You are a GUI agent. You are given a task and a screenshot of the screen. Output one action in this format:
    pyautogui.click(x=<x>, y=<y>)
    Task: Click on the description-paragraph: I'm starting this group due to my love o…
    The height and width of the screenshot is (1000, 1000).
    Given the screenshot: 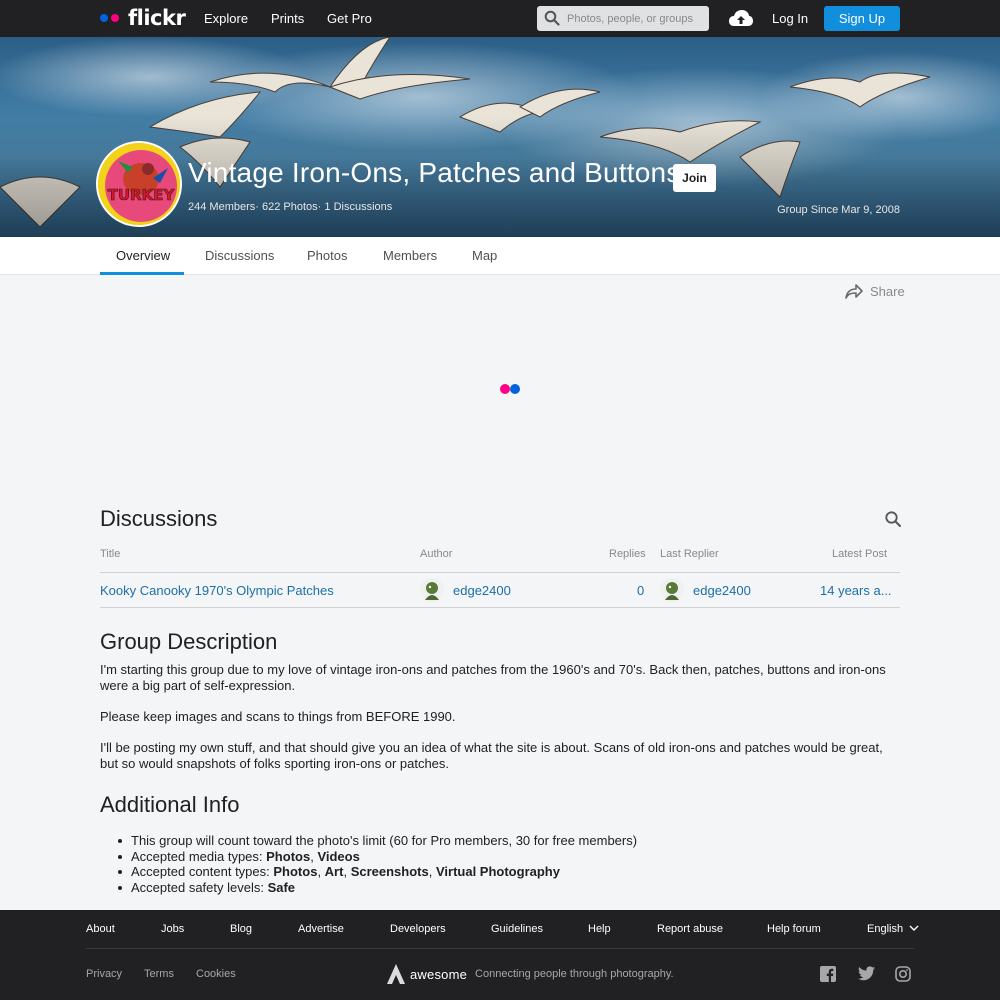 What is the action you would take?
    pyautogui.click(x=493, y=677)
    